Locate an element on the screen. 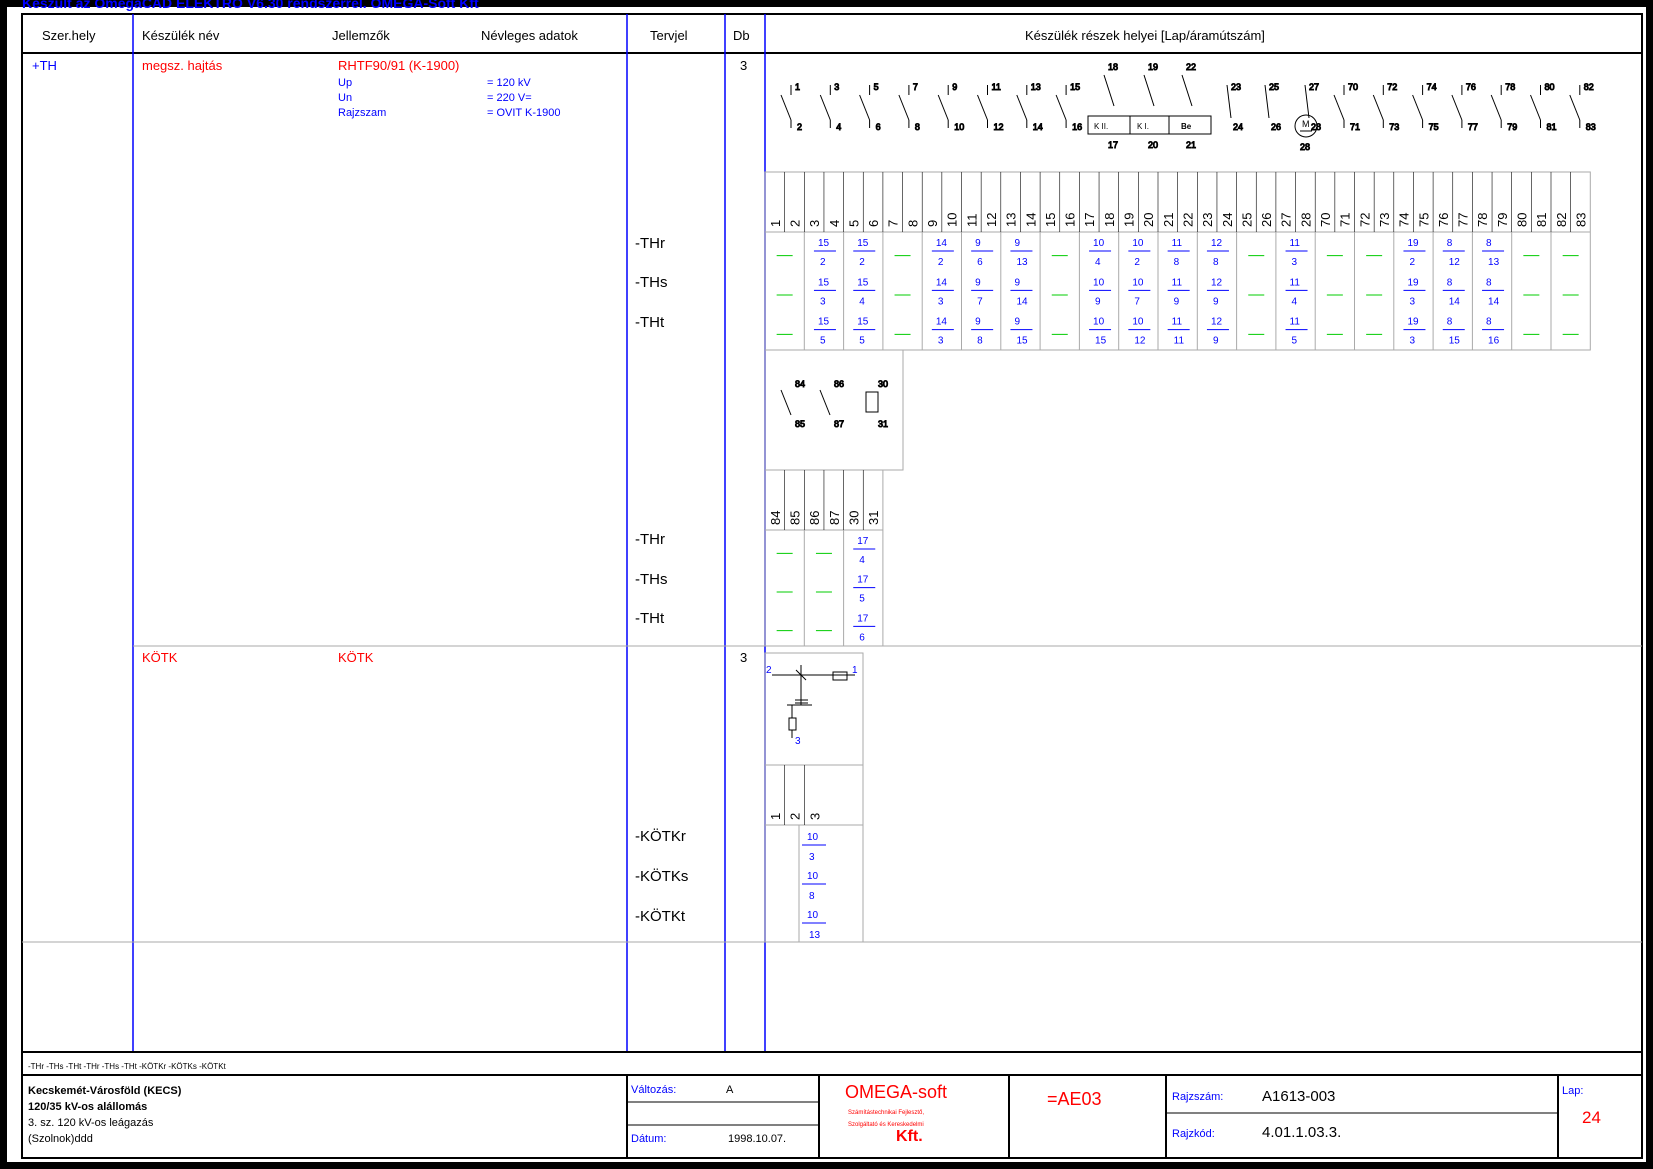  header-db: Db is located at coordinates (741, 35).